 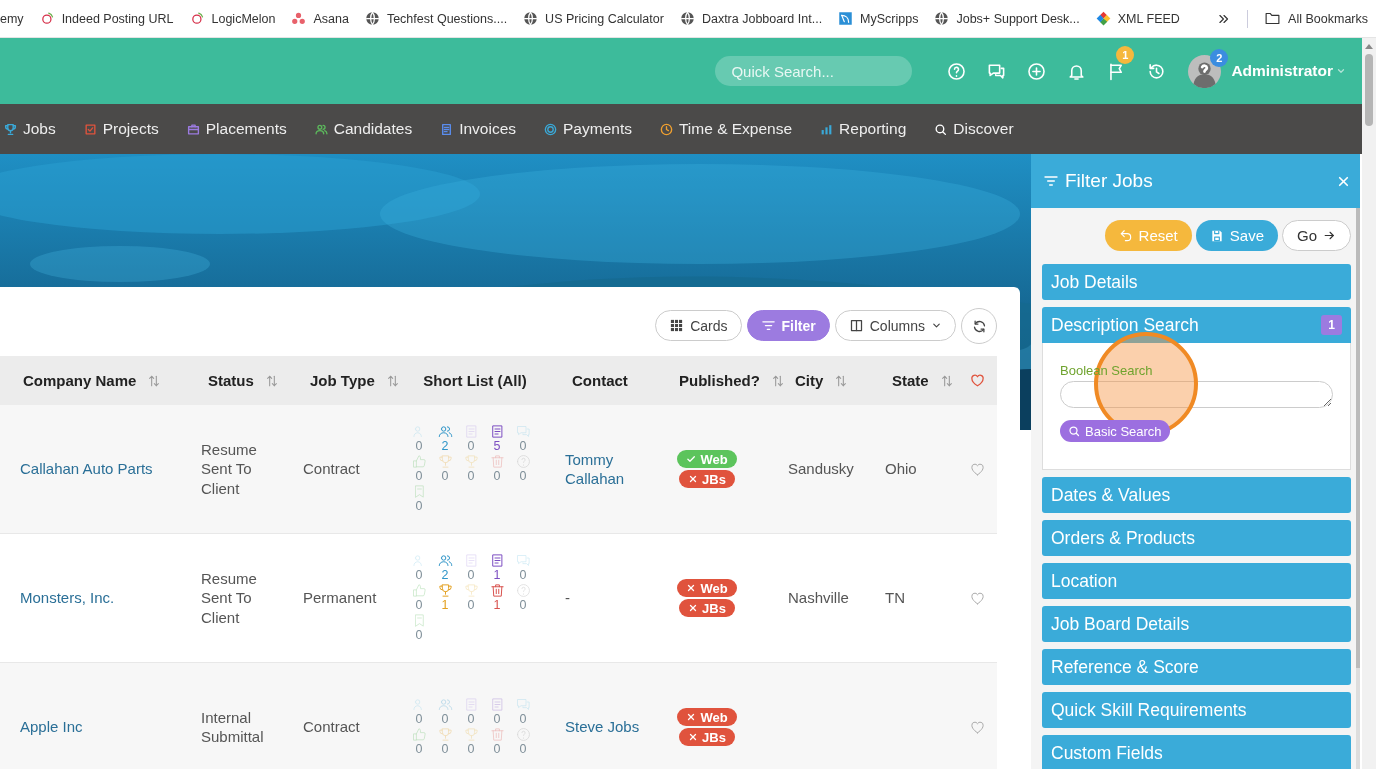 What do you see at coordinates (1156, 71) in the screenshot?
I see `history-icon` at bounding box center [1156, 71].